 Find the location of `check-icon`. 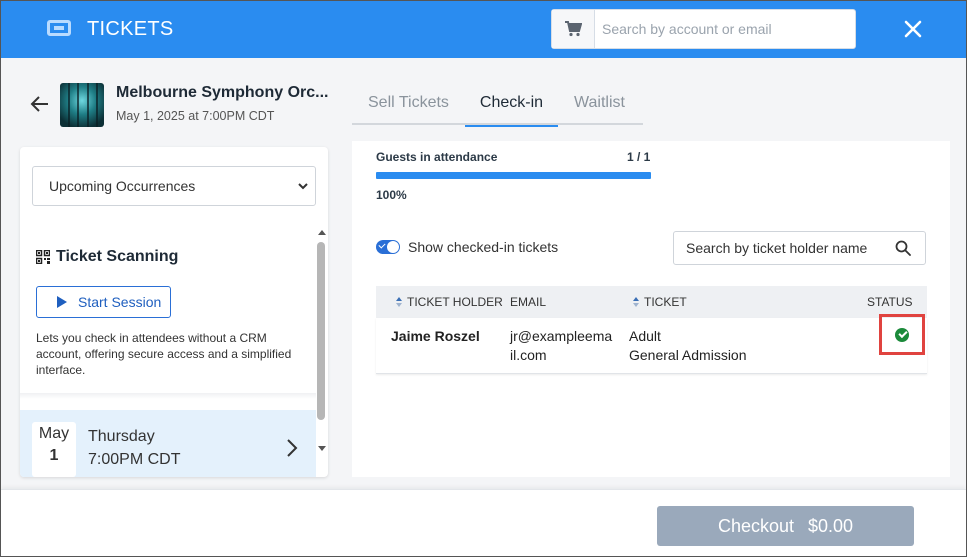

check-icon is located at coordinates (382, 245).